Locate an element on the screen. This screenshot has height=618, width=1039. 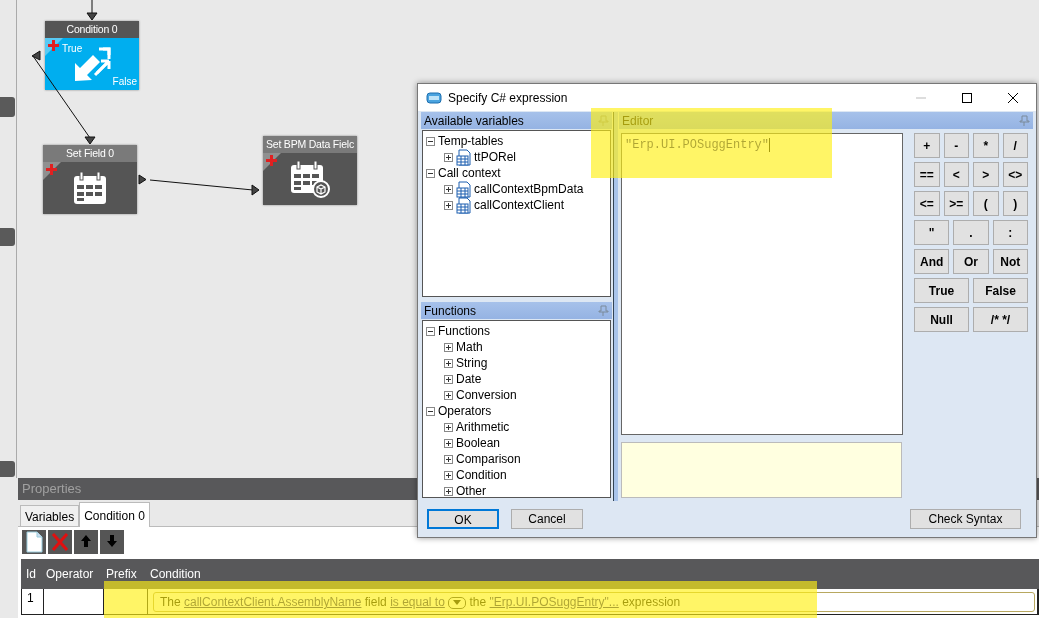
operator-button: . is located at coordinates (971, 232).